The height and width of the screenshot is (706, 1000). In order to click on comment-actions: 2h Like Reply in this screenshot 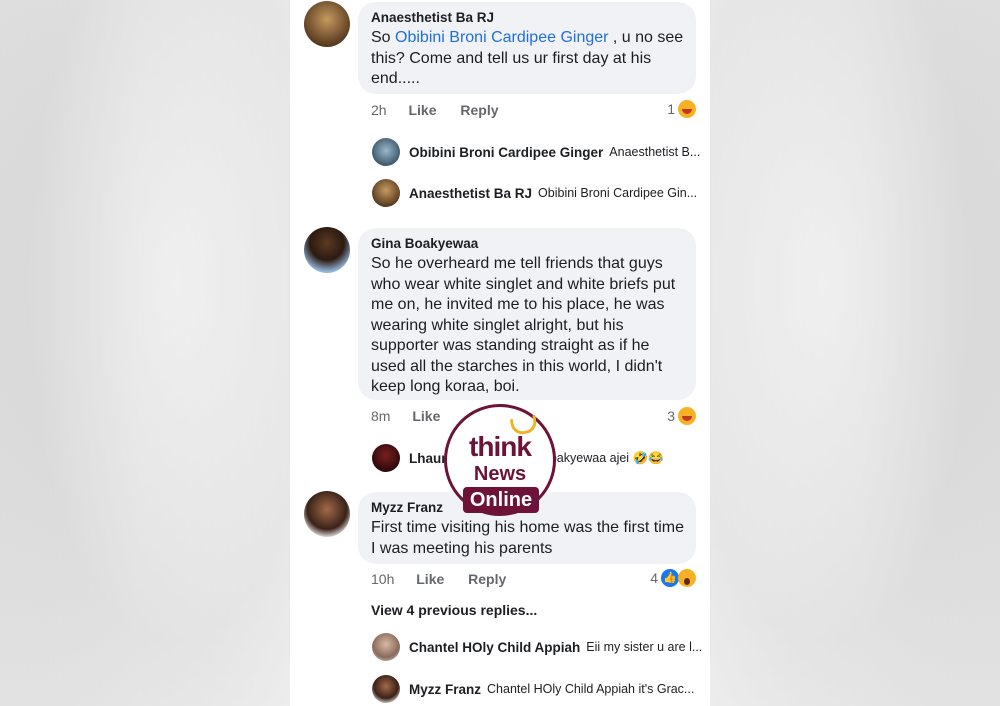, I will do `click(445, 110)`.